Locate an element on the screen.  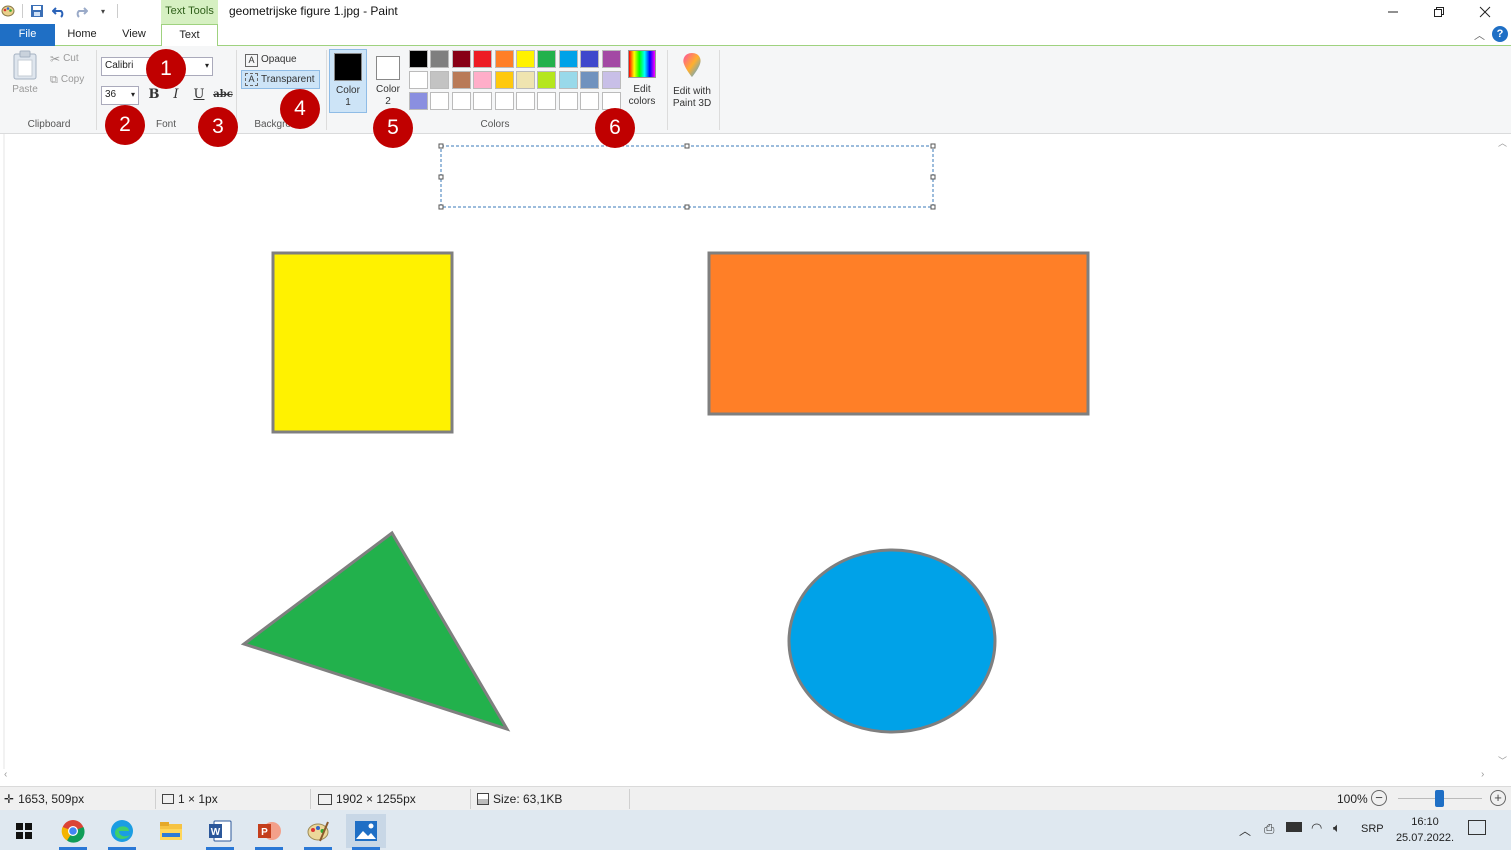
clock-time: 16:10 is located at coordinates (1425, 822).